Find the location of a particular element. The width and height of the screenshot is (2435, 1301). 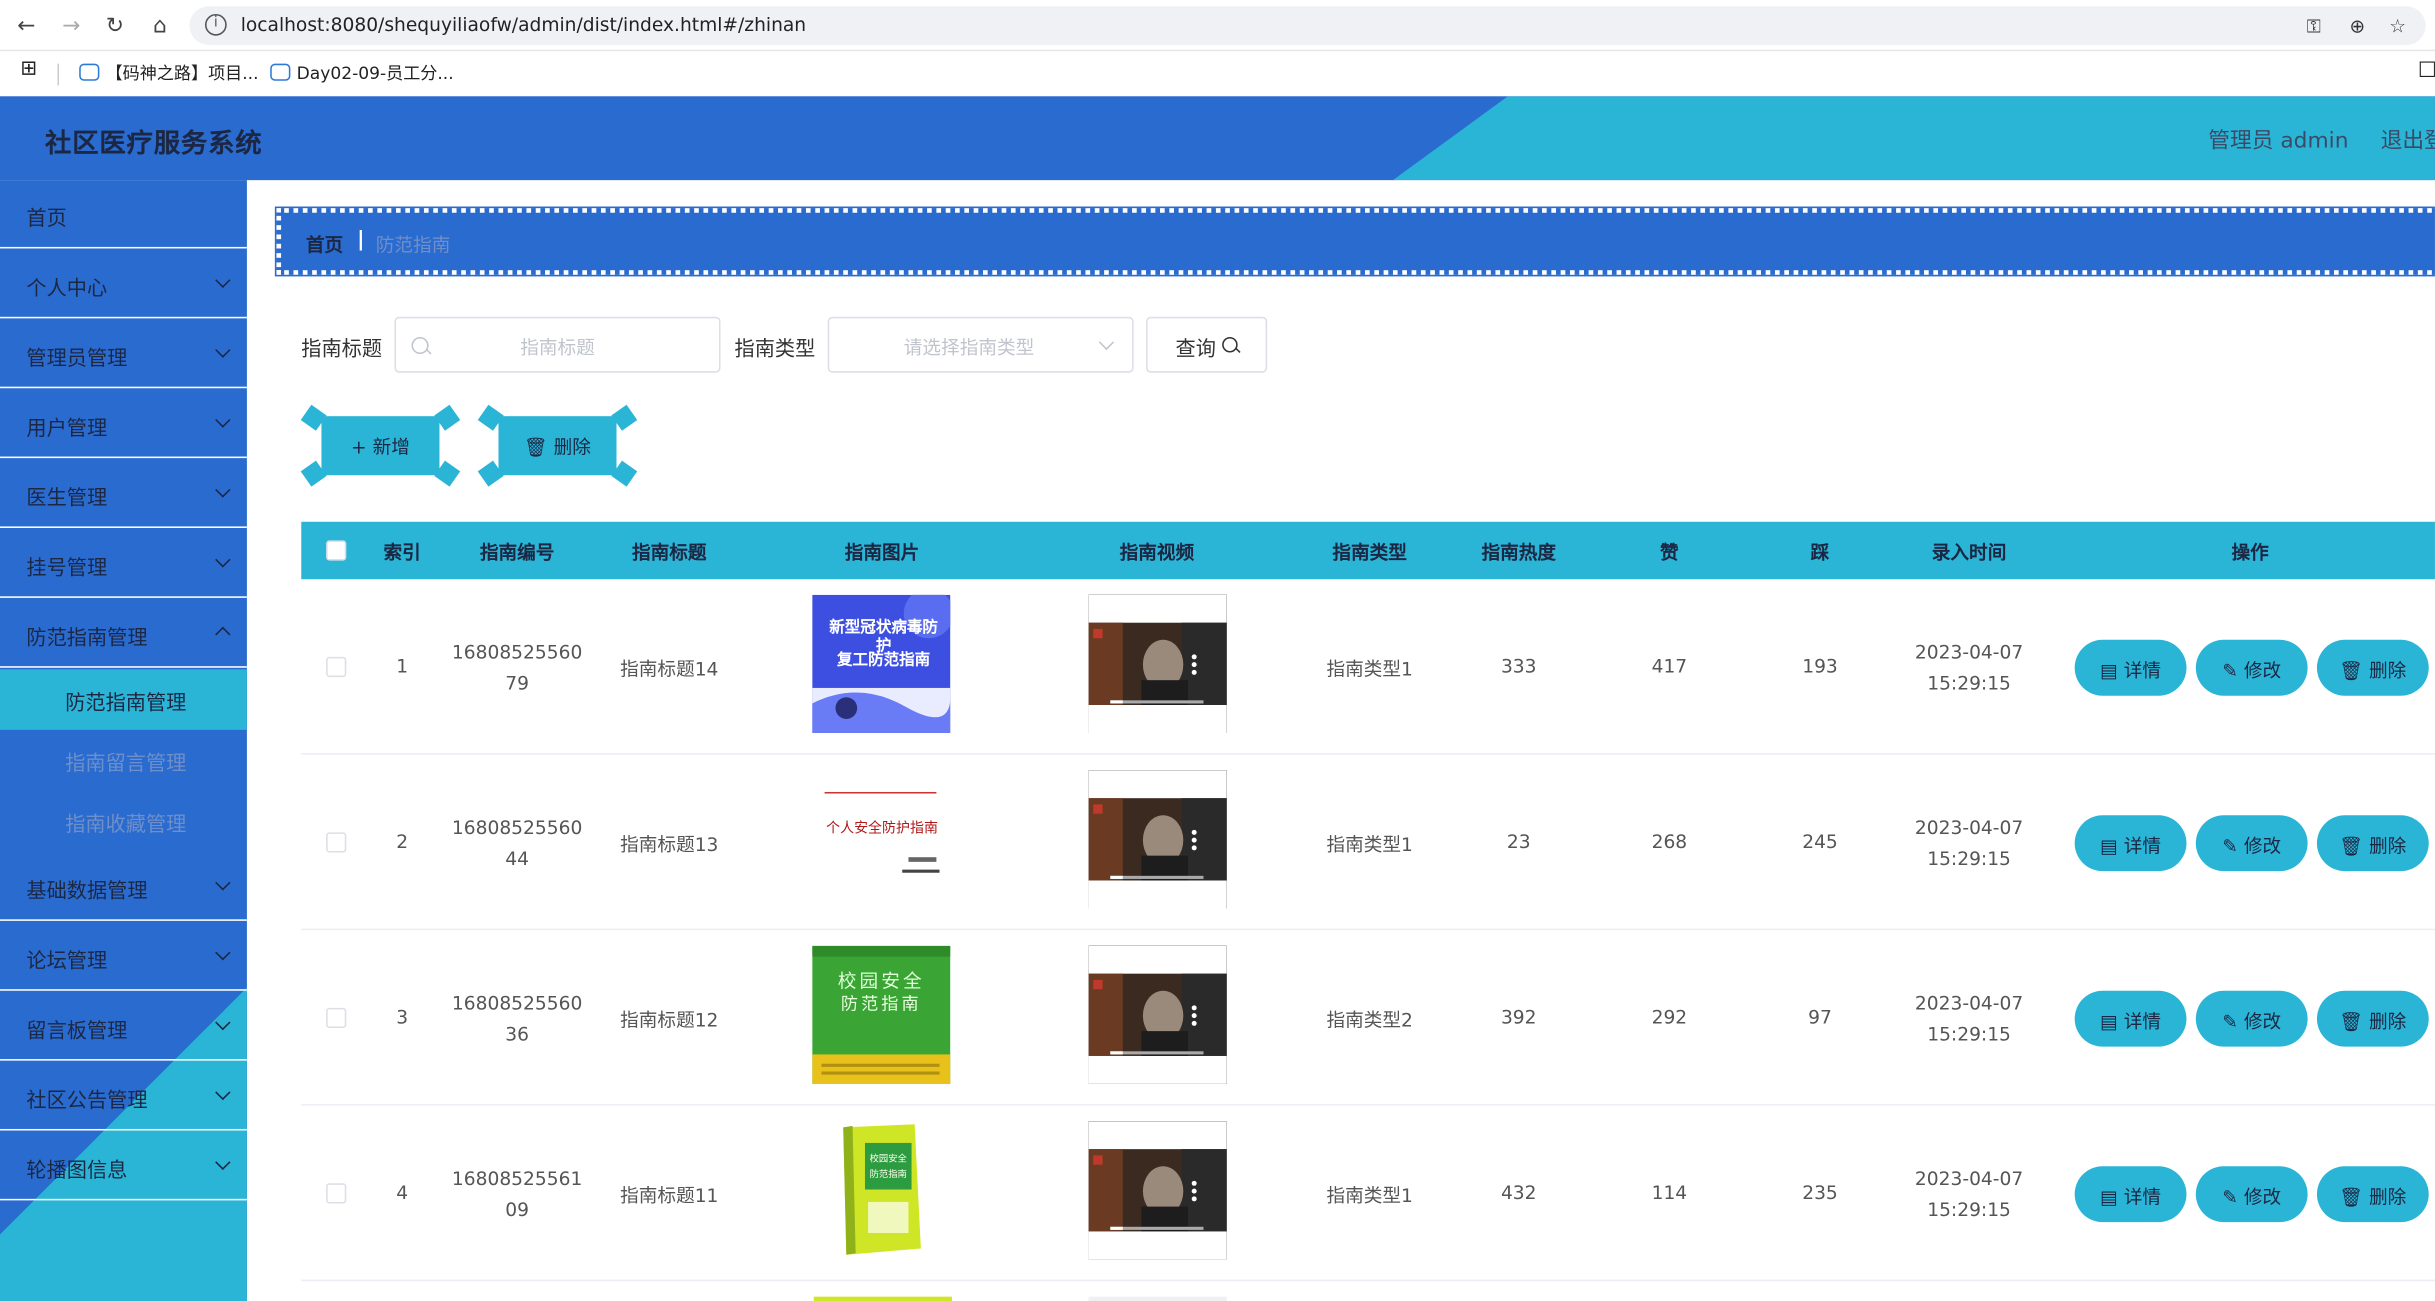

sidebar-item: 管理员管理 is located at coordinates (123, 354).